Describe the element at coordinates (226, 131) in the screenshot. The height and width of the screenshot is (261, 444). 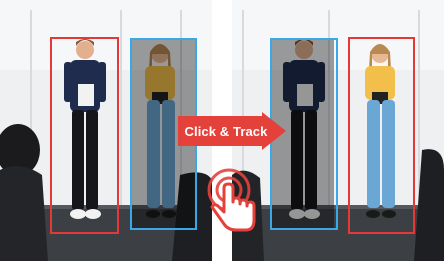
I see `click-and-track-label: Click & Track` at that location.